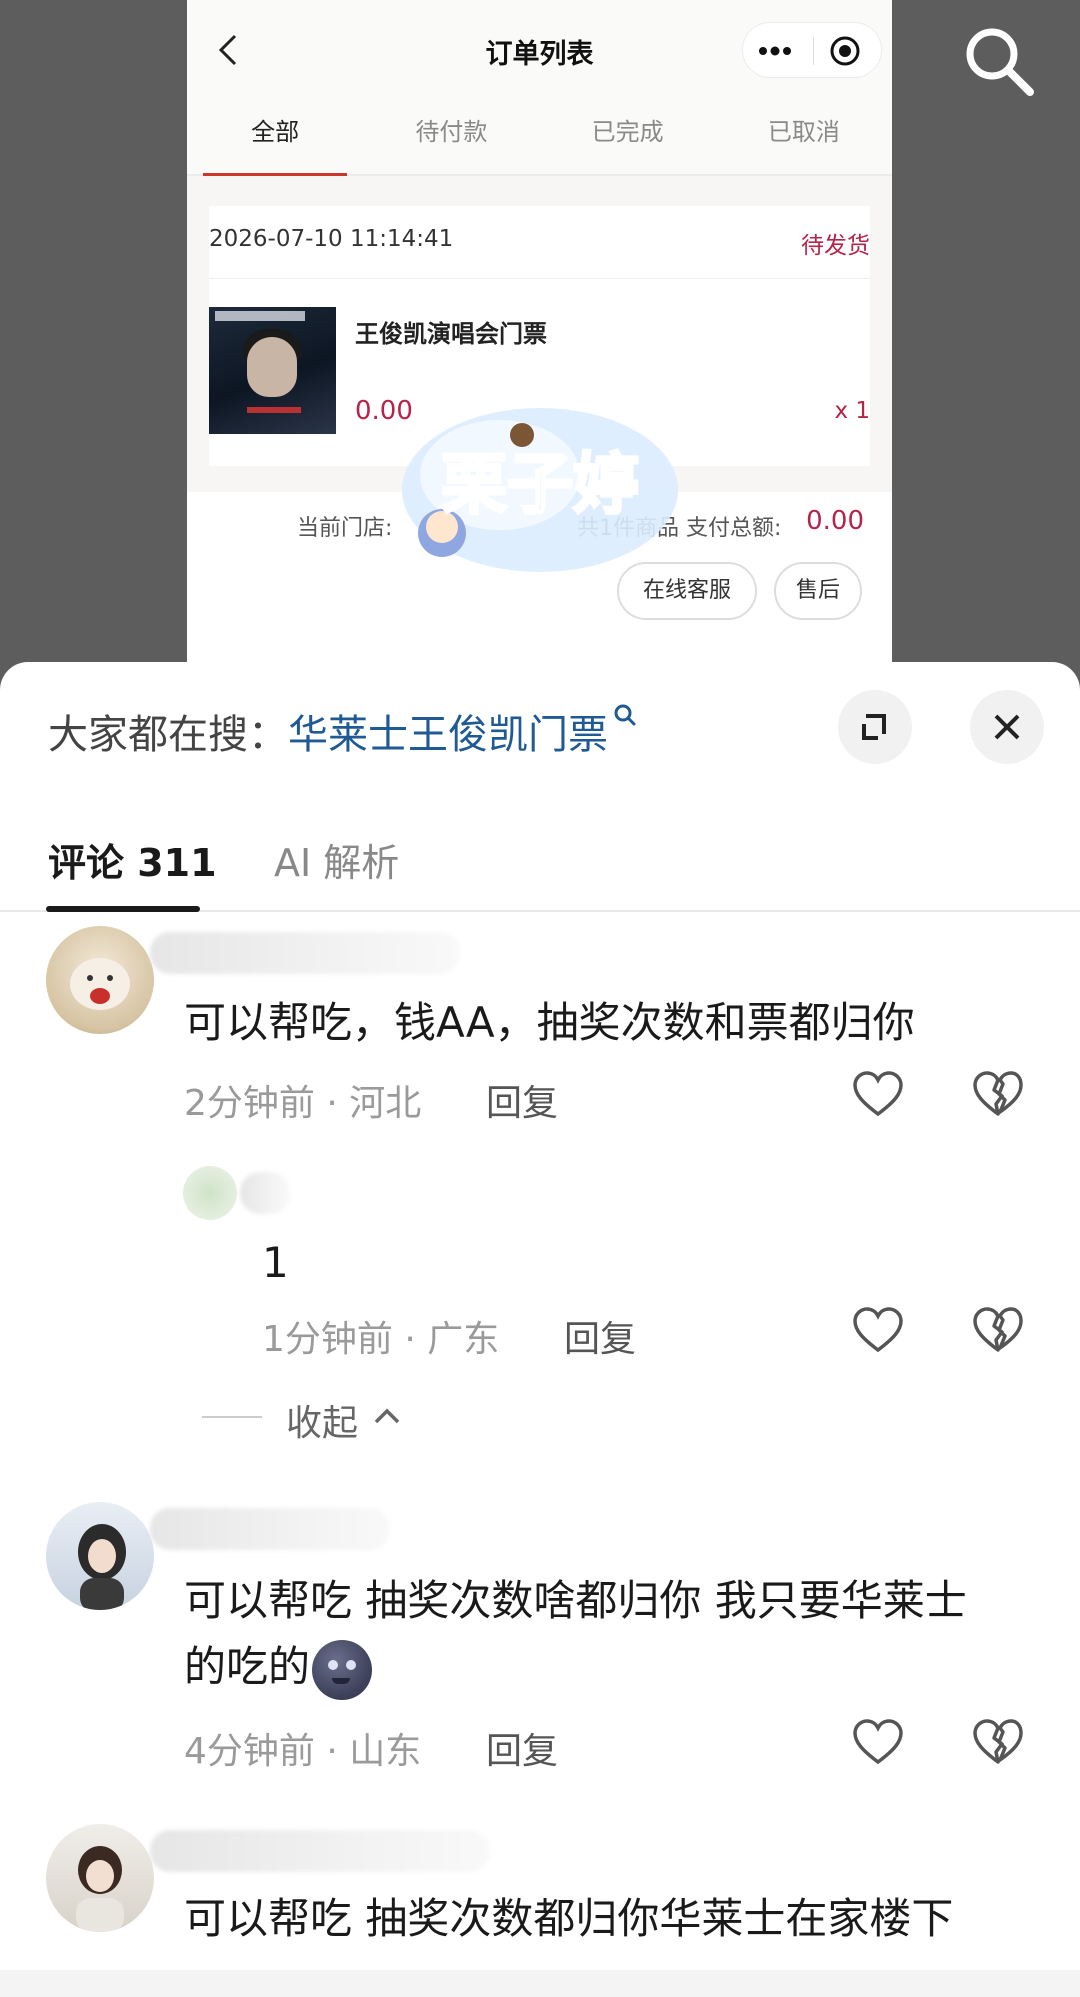  Describe the element at coordinates (232, 1417) in the screenshot. I see `collapse-divider` at that location.